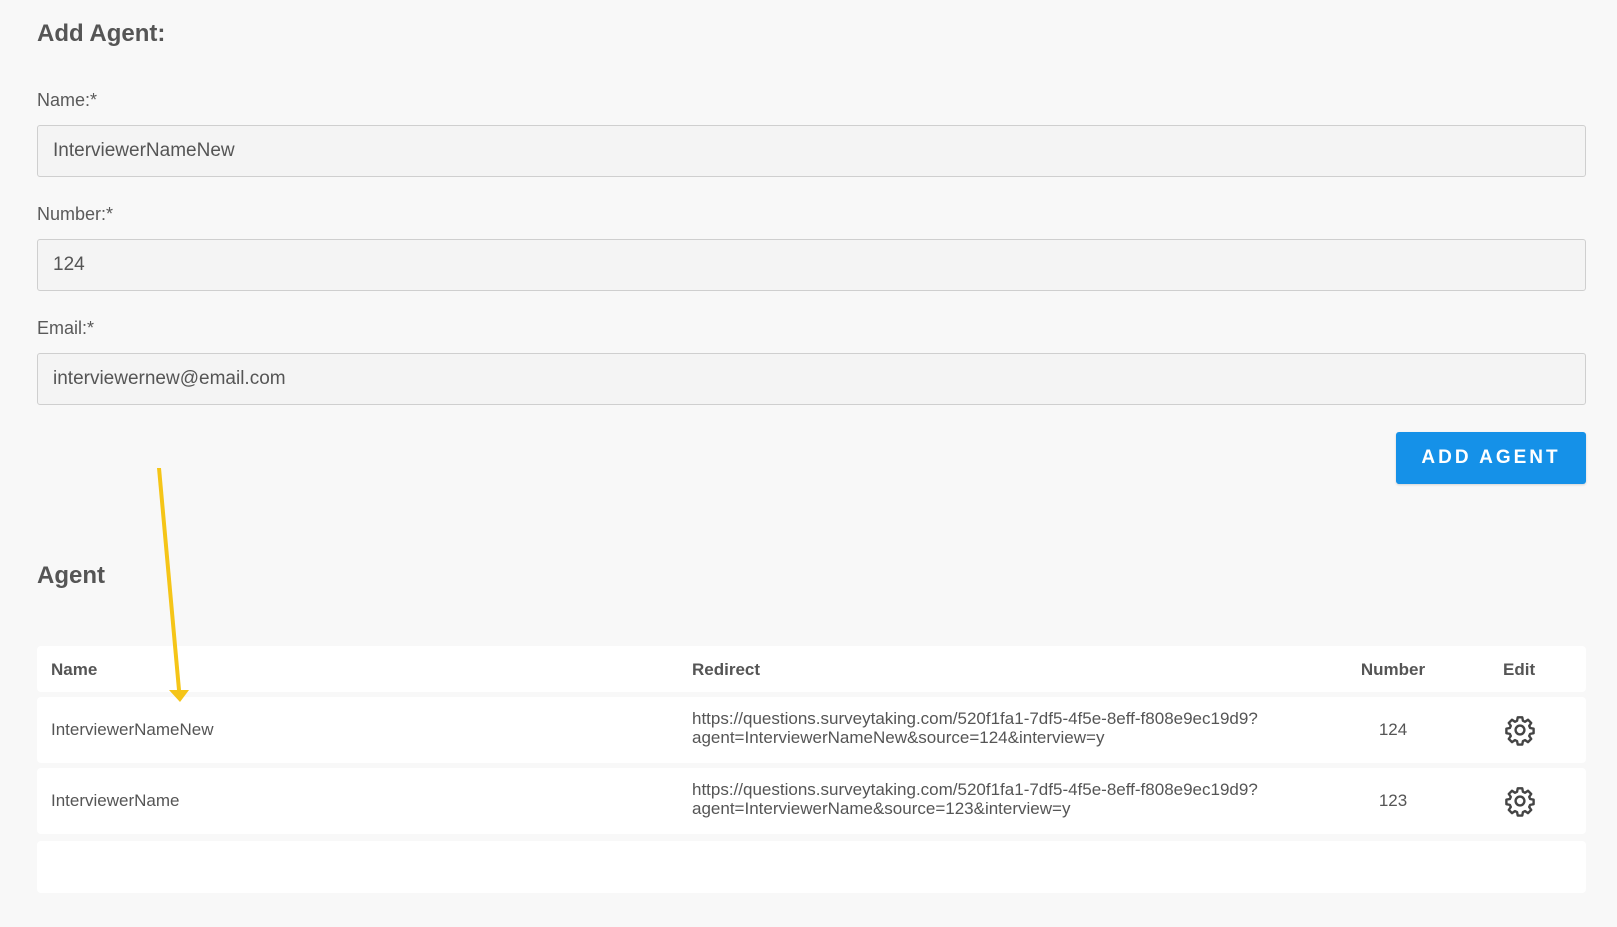 The width and height of the screenshot is (1617, 927). I want to click on agent-table-header: Name Redirect Number Edit, so click(811, 669).